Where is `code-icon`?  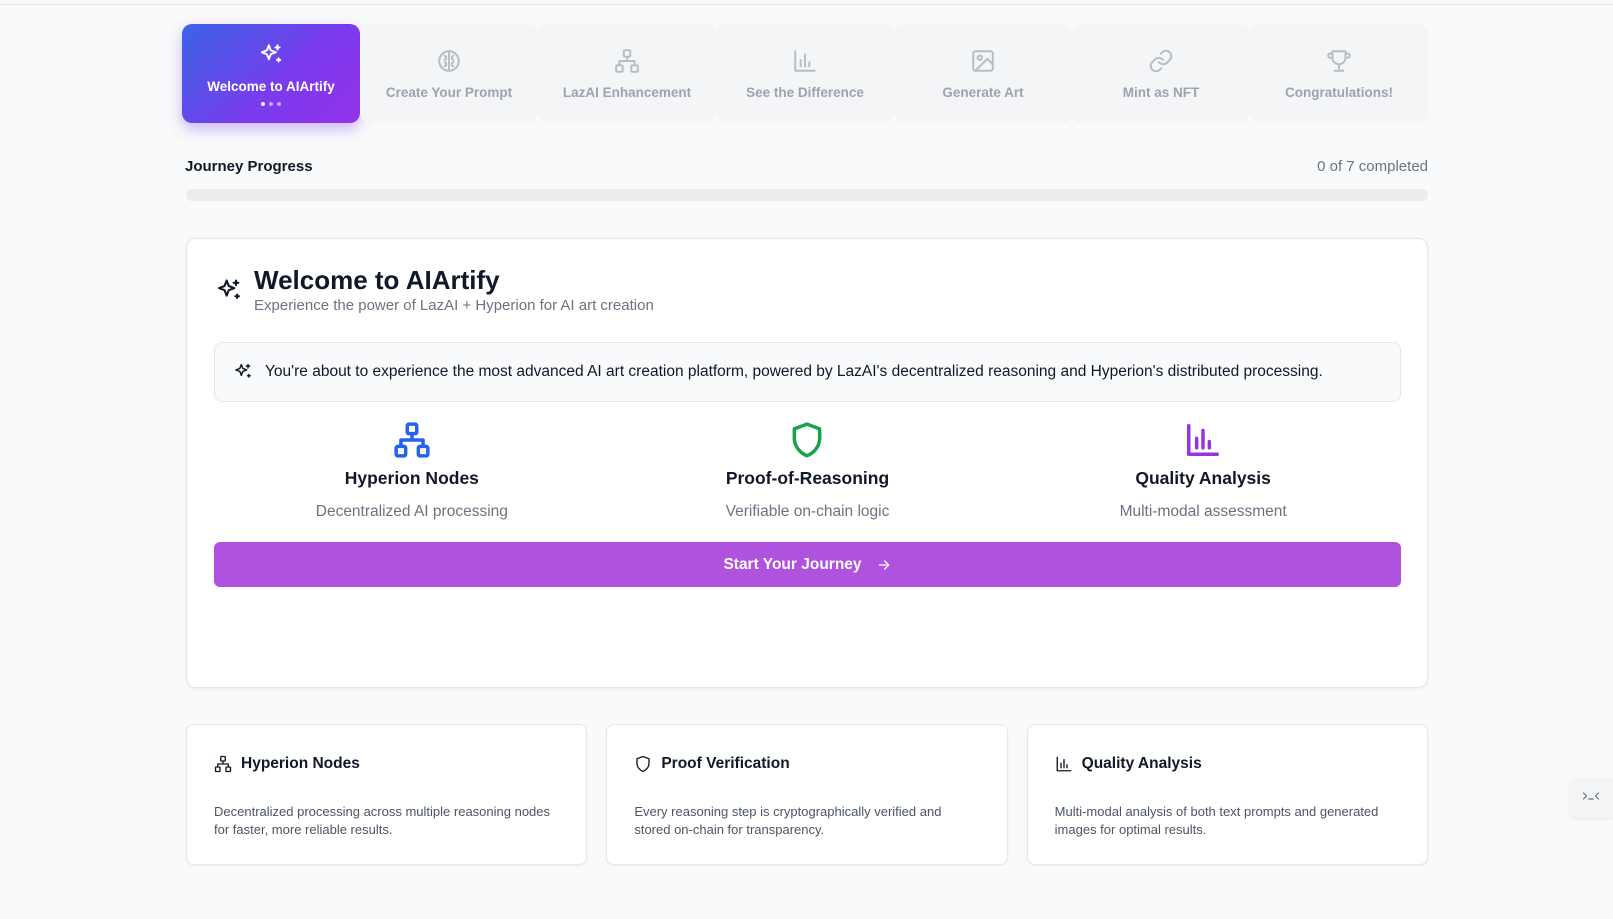 code-icon is located at coordinates (1591, 798).